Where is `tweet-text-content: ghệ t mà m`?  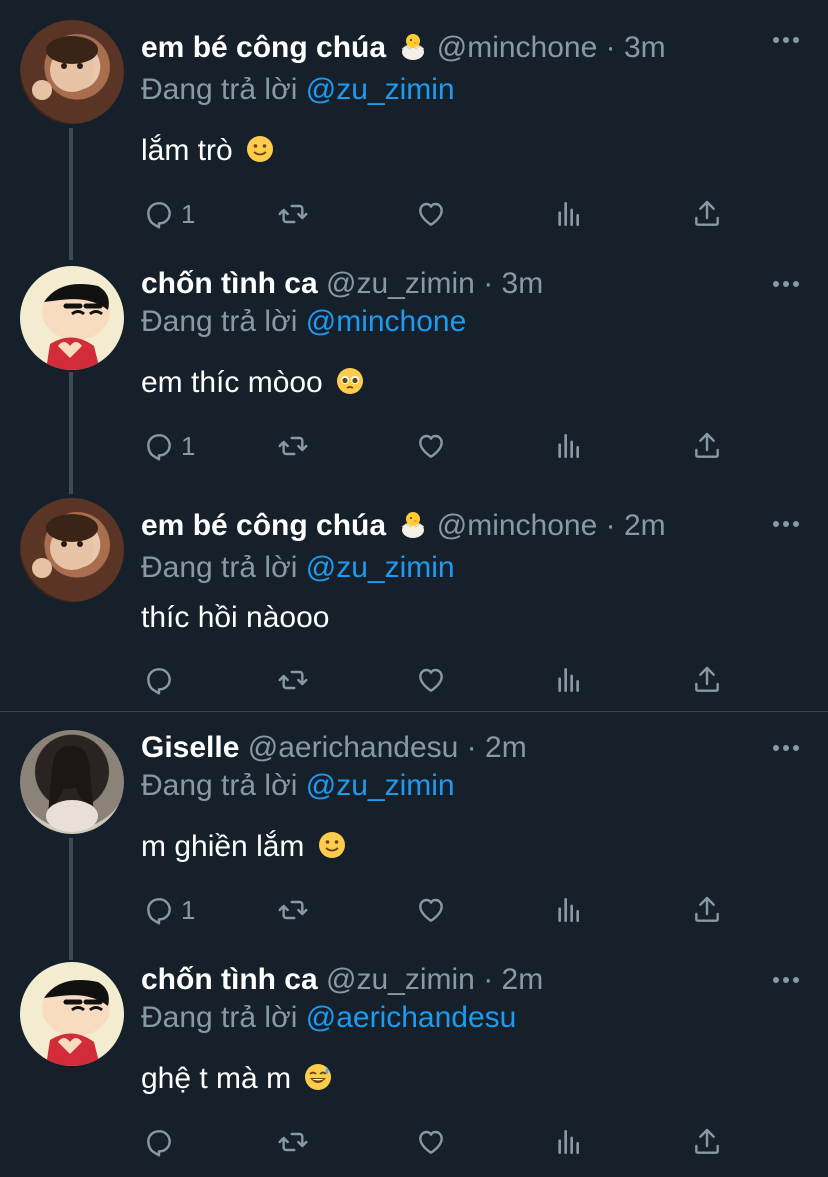 tweet-text-content: ghệ t mà m is located at coordinates (216, 1078).